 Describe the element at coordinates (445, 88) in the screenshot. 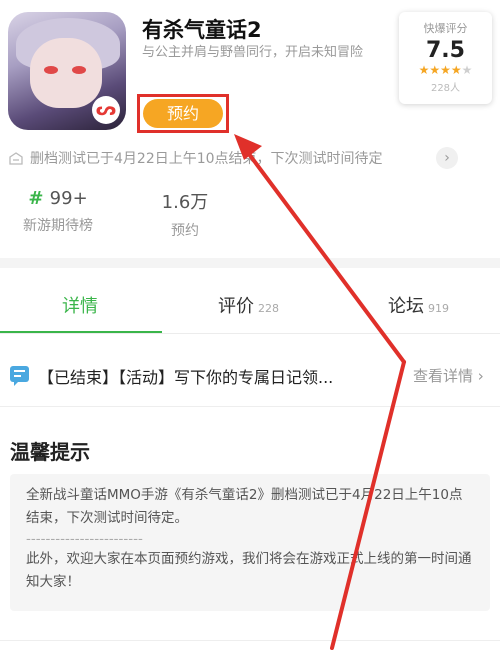

I see `rating-count: 228人` at that location.